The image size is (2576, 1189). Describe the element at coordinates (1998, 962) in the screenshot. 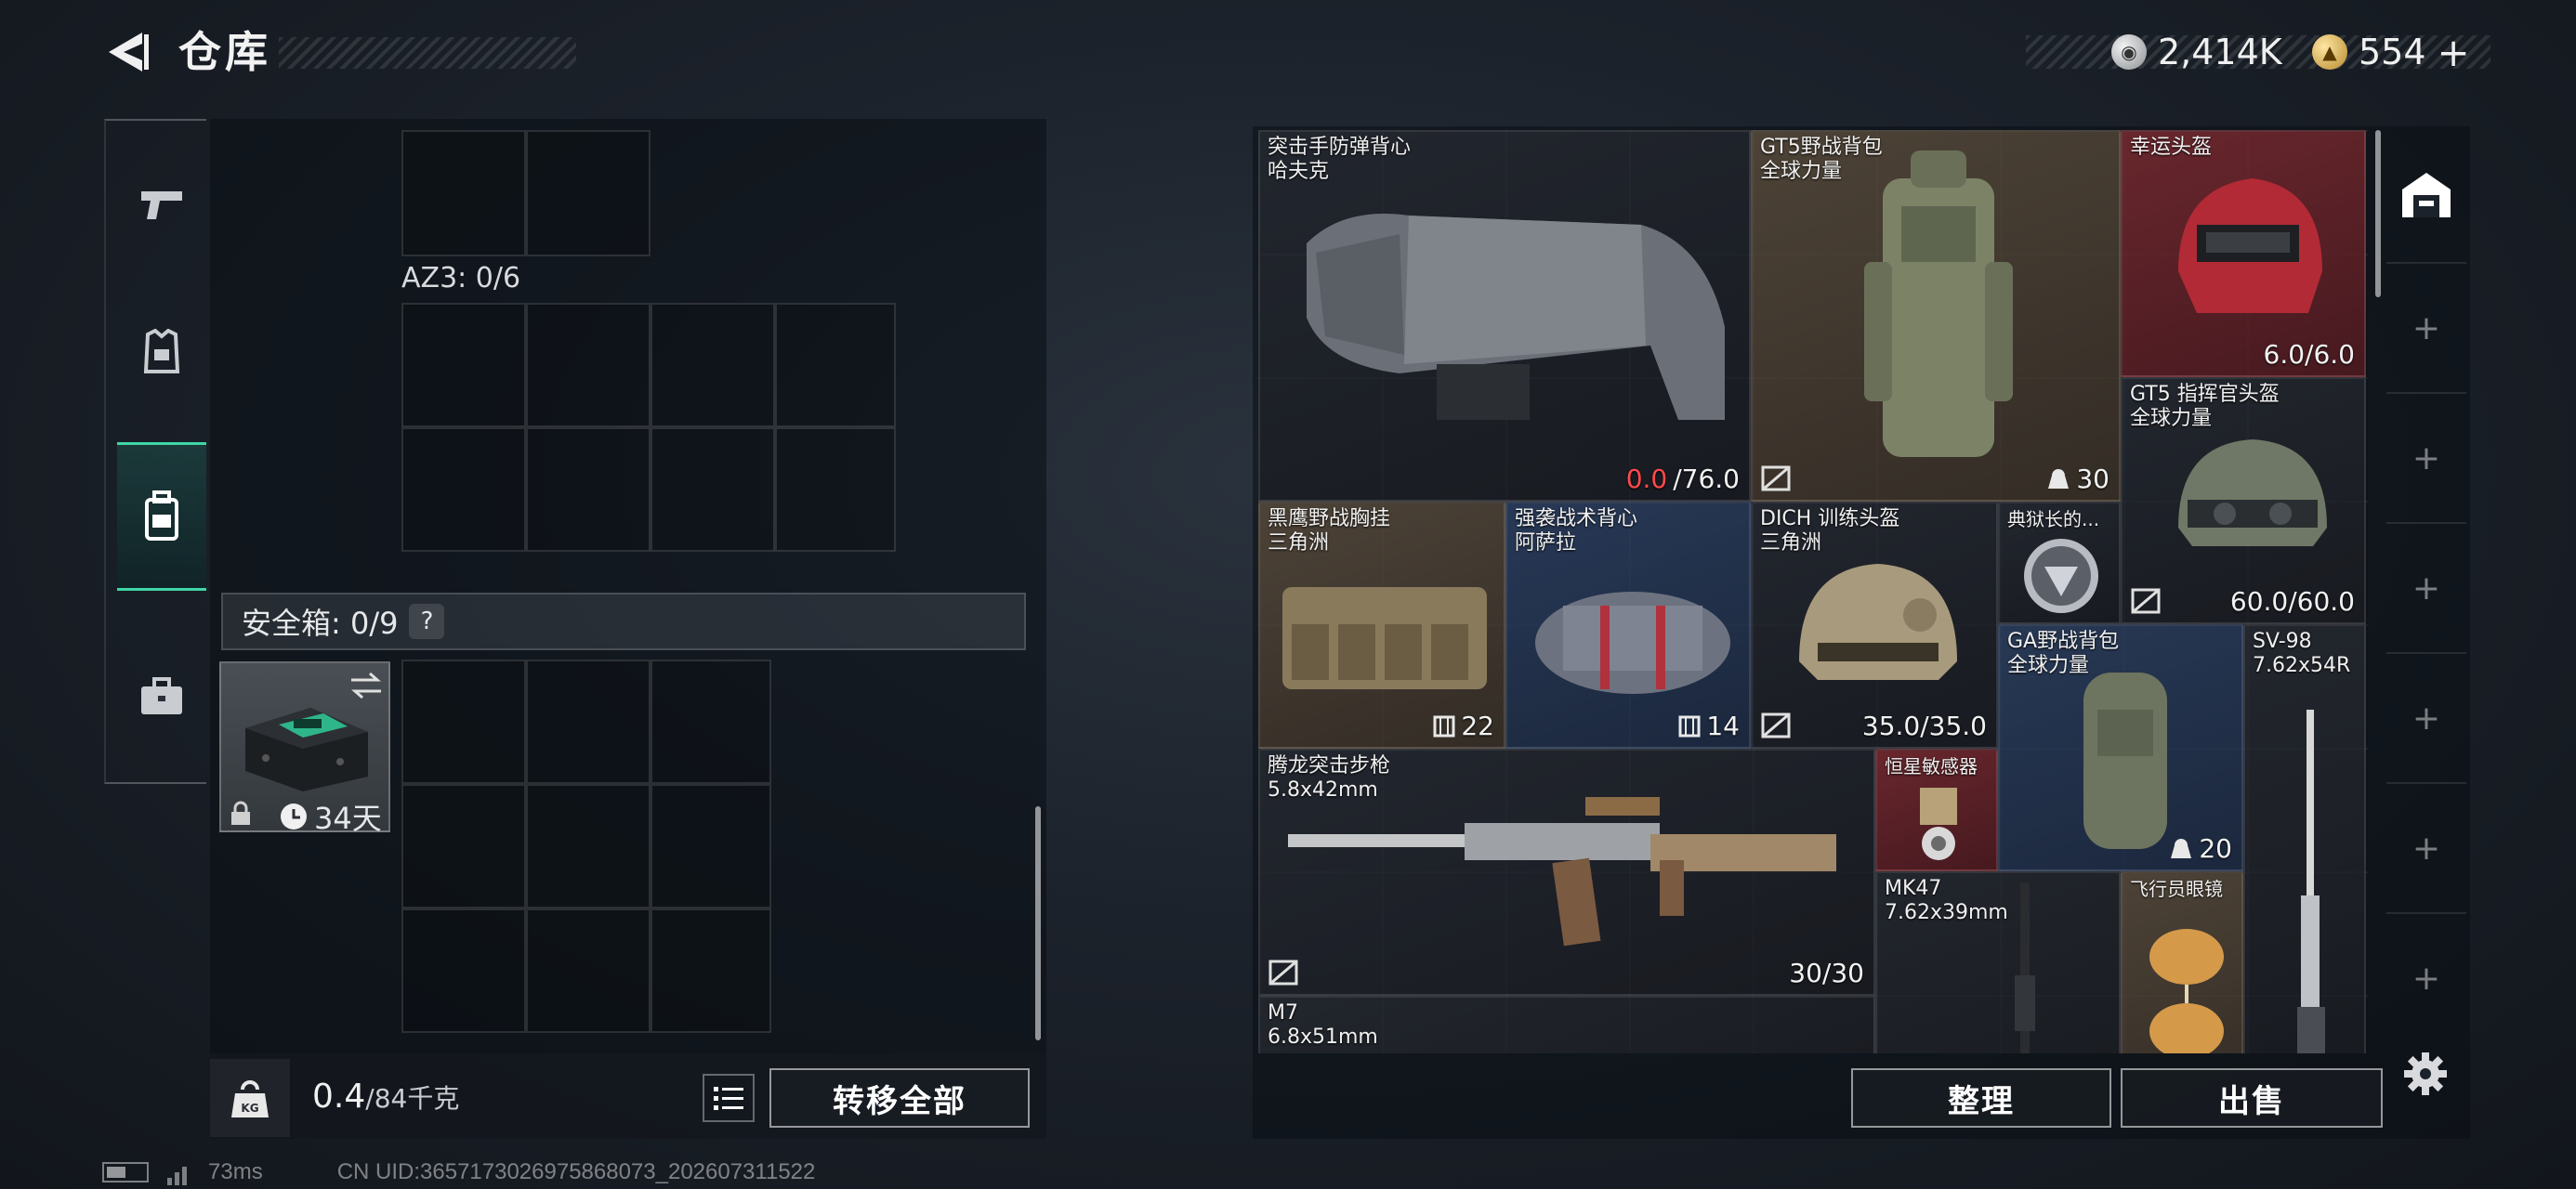

I see `item-mk47-rifle: MK47 7.62x39mm` at that location.